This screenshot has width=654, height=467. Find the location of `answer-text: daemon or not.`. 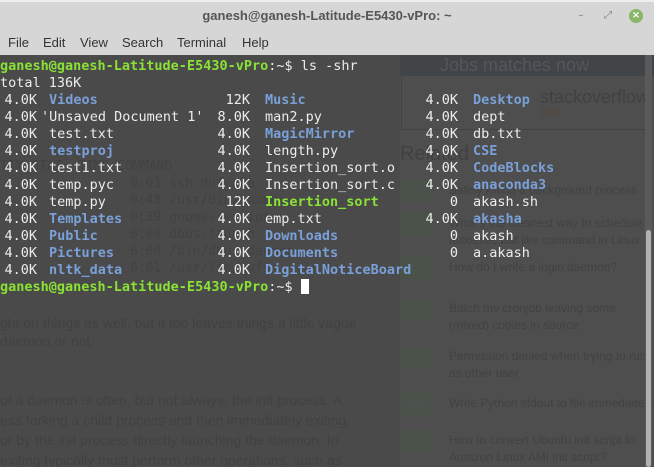

answer-text: daemon or not. is located at coordinates (47, 341).